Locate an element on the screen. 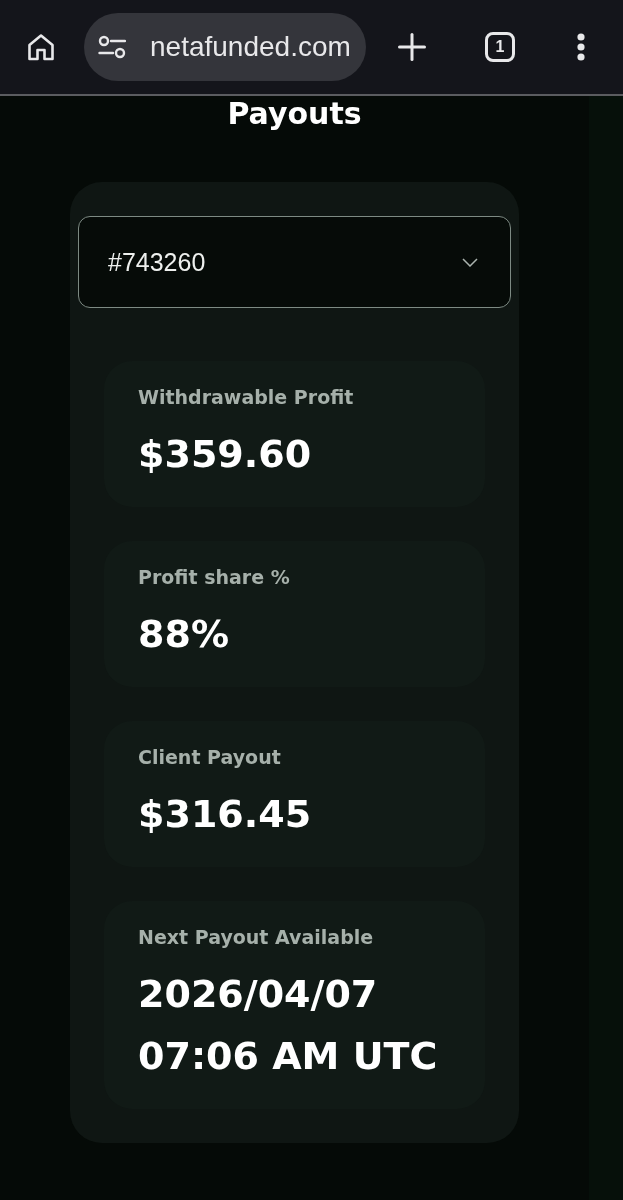 This screenshot has height=1200, width=623. stat-value: 2026/04/07 07:06 AM UTC is located at coordinates (288, 1025).